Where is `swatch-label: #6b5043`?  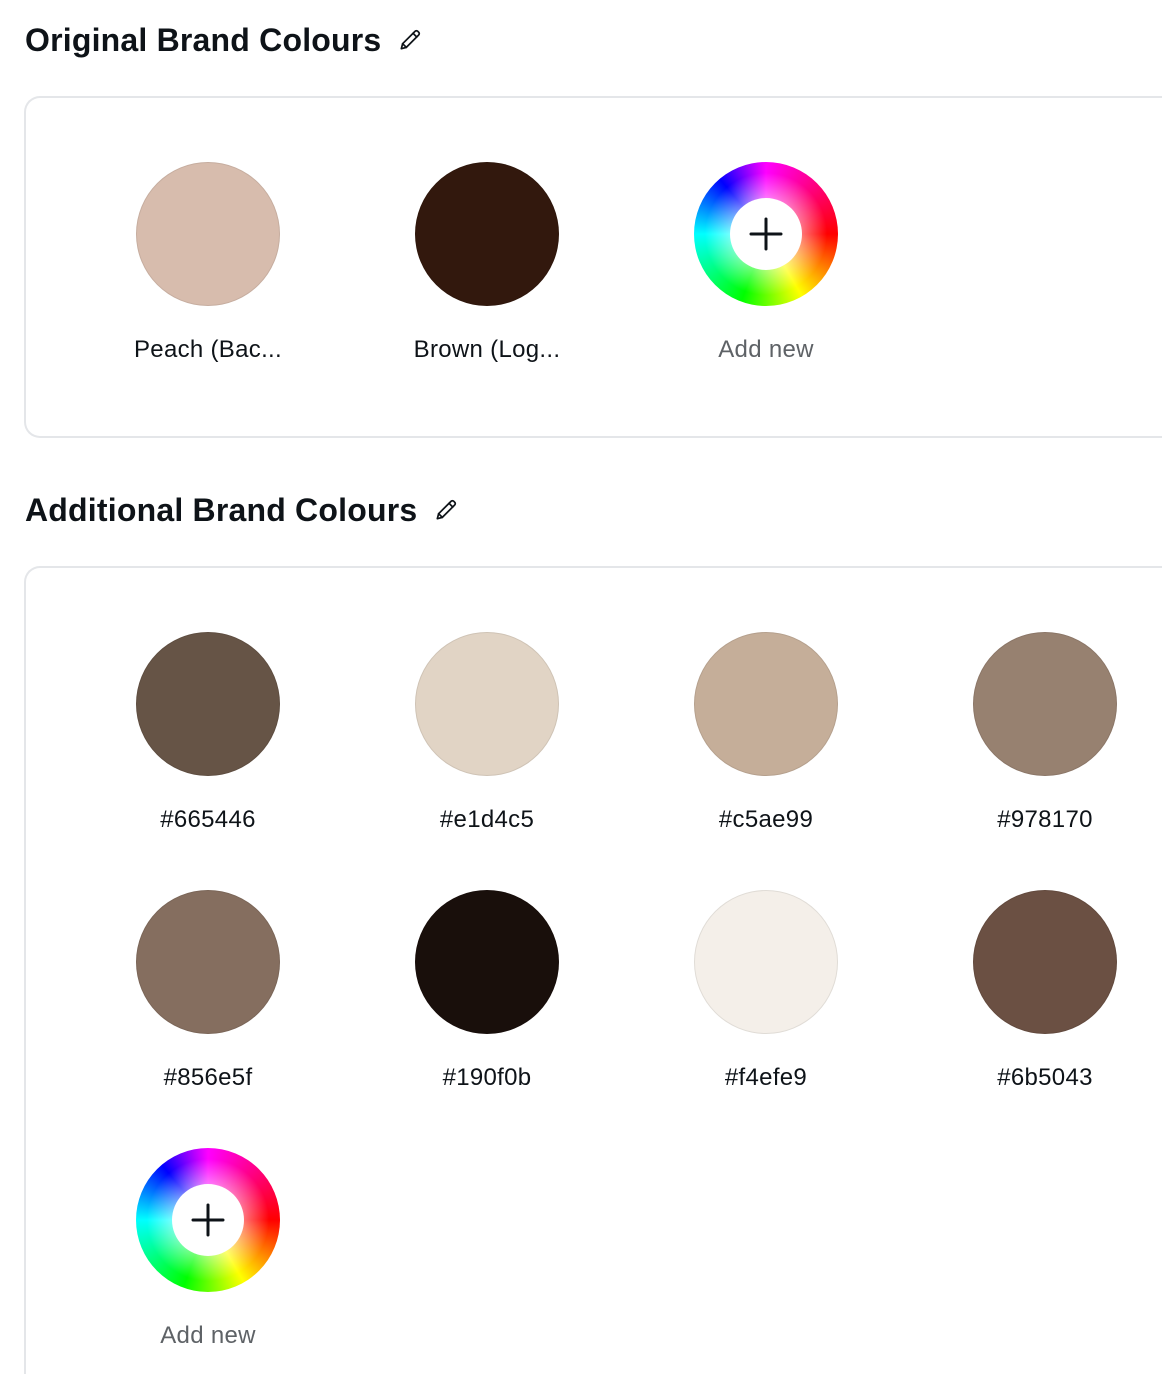
swatch-label: #6b5043 is located at coordinates (1045, 1077).